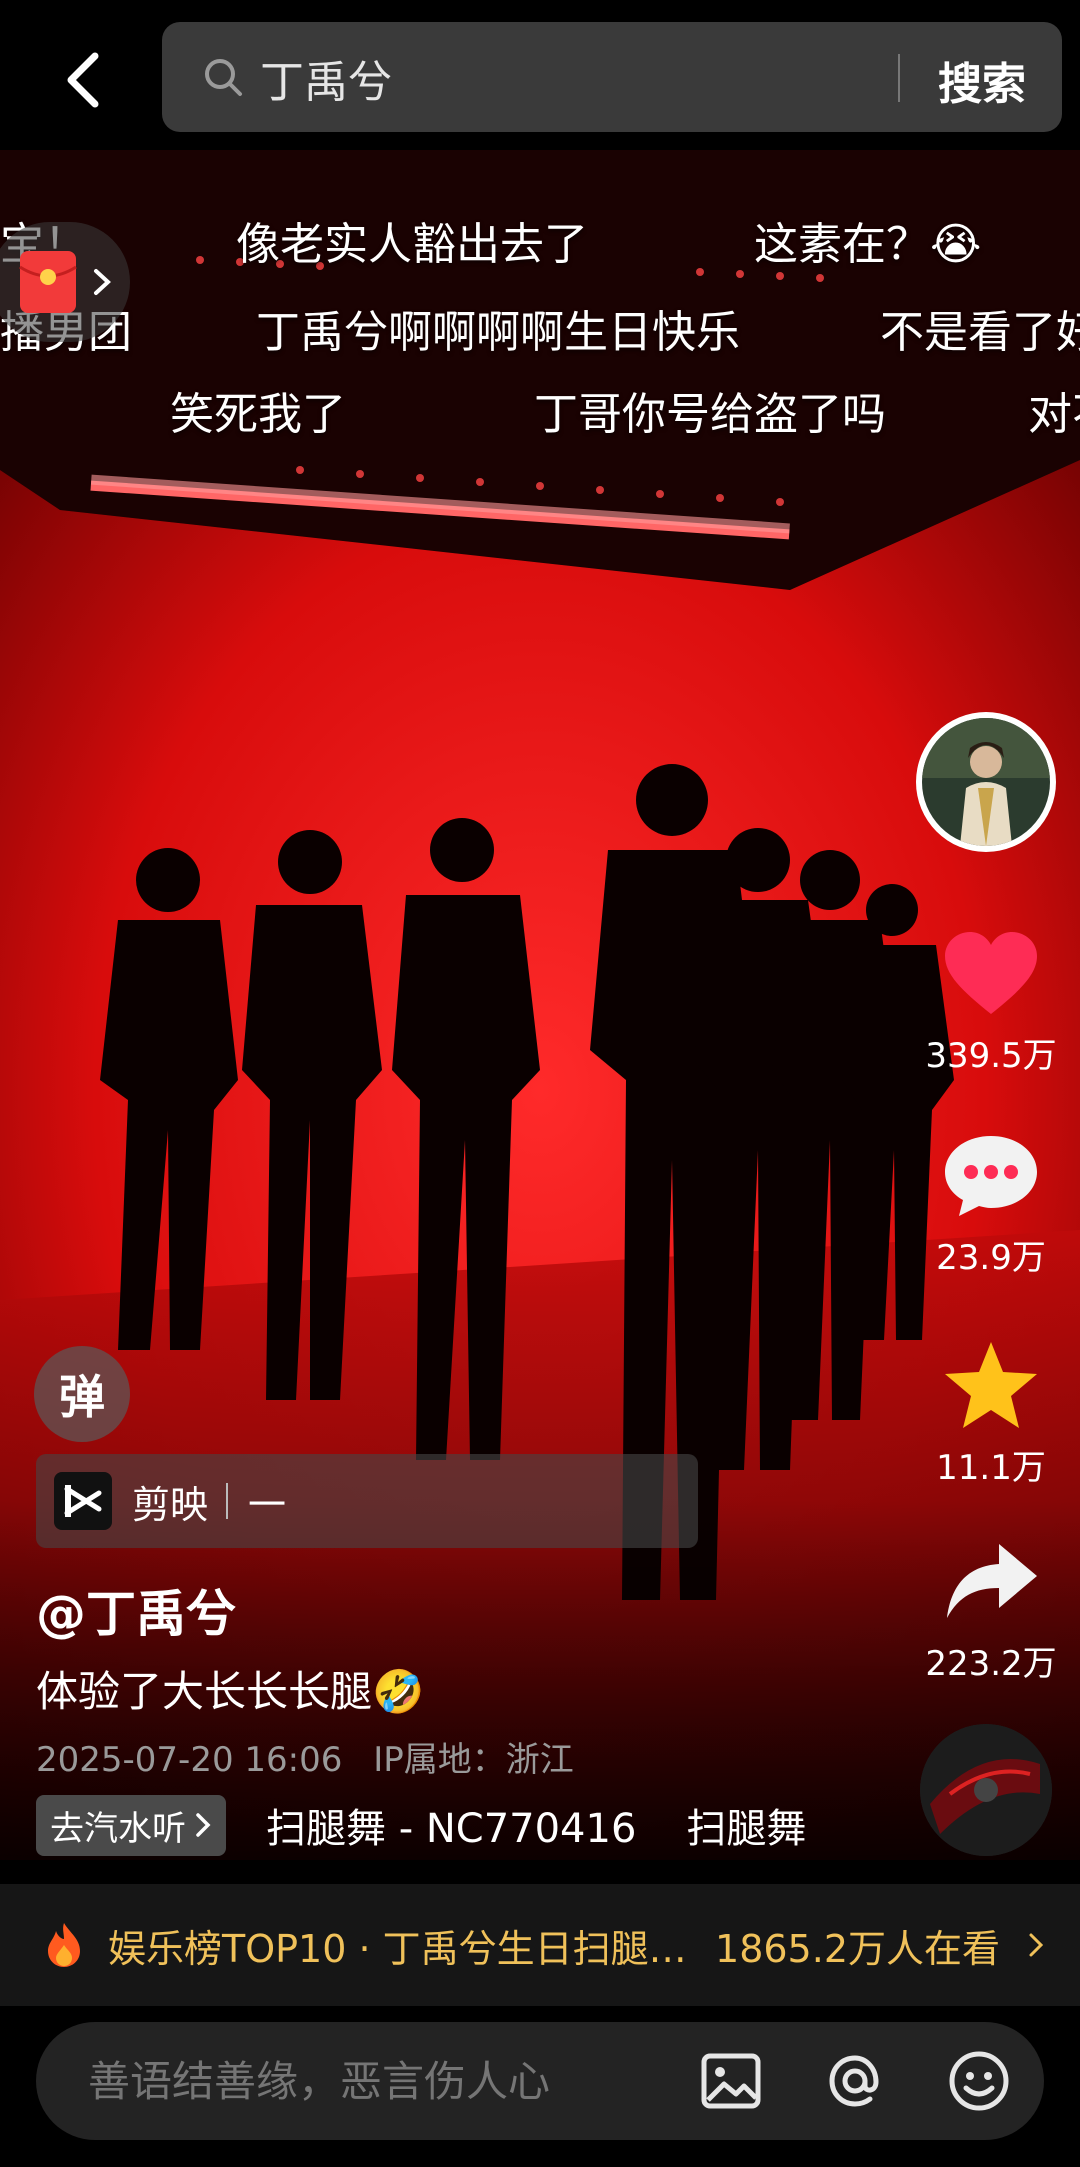 Image resolution: width=1080 pixels, height=2167 pixels. What do you see at coordinates (1054, 414) in the screenshot?
I see `danmaku-item: 对不` at bounding box center [1054, 414].